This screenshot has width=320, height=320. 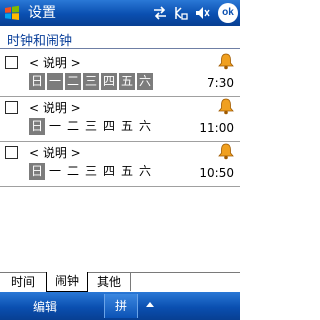 I want to click on alarm-time: 7:30, so click(x=220, y=83).